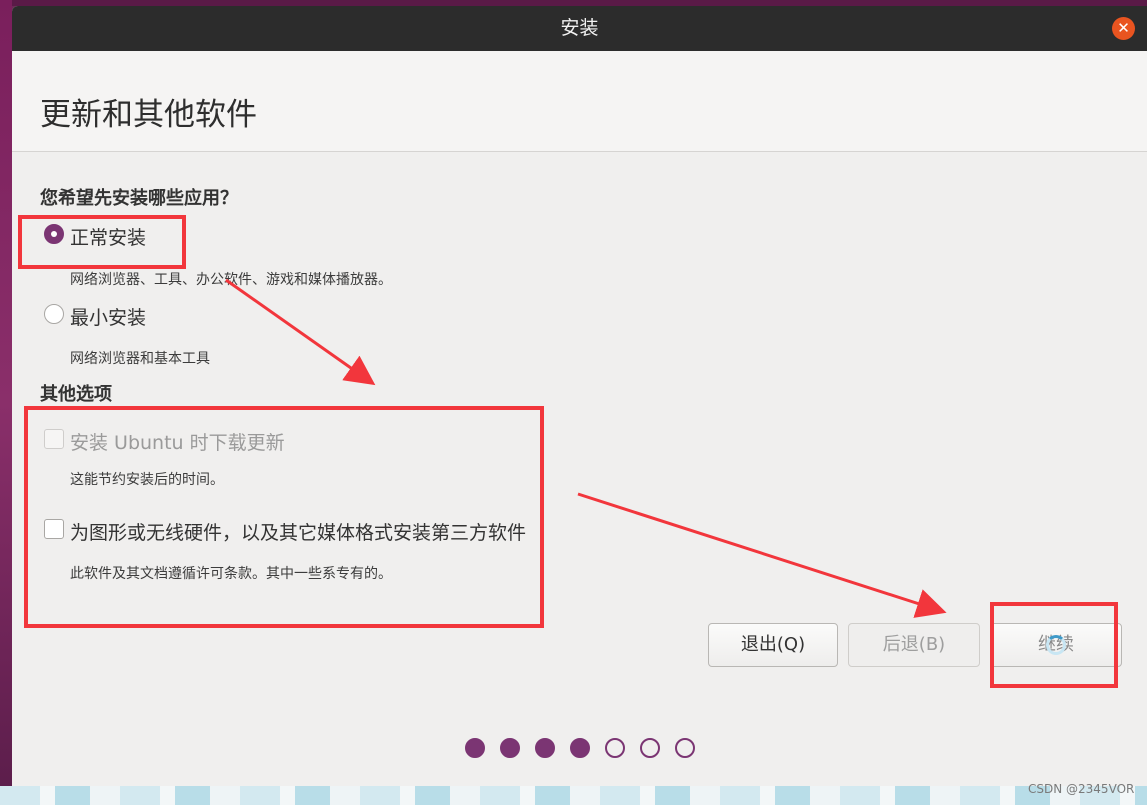  Describe the element at coordinates (573, 795) in the screenshot. I see `desktop-background-bottom` at that location.